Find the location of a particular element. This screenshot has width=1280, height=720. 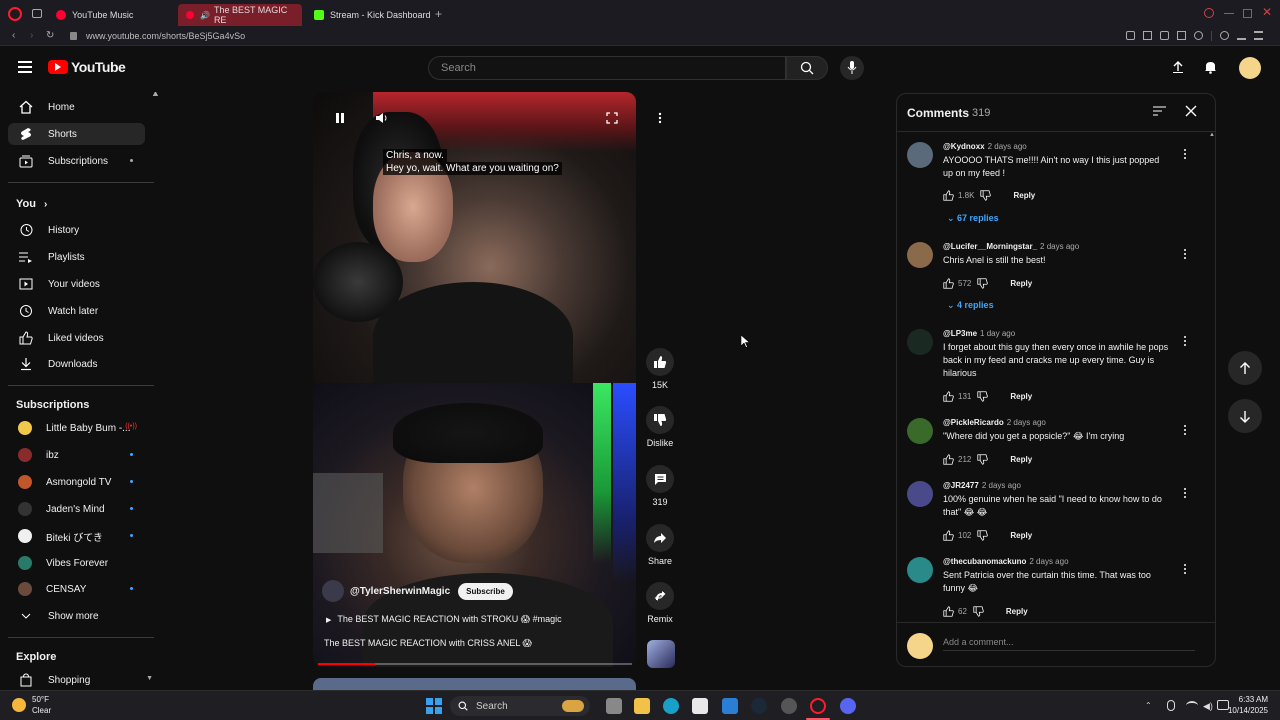

fullscreen-button is located at coordinates (612, 118).